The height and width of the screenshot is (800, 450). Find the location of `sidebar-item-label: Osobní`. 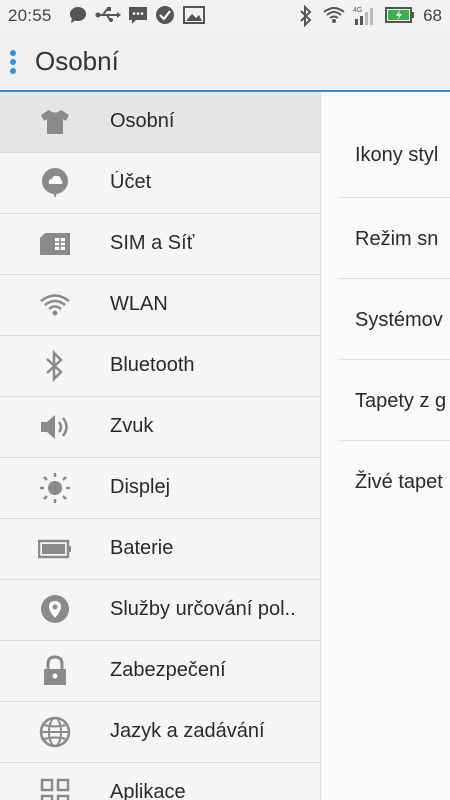

sidebar-item-label: Osobní is located at coordinates (142, 121).